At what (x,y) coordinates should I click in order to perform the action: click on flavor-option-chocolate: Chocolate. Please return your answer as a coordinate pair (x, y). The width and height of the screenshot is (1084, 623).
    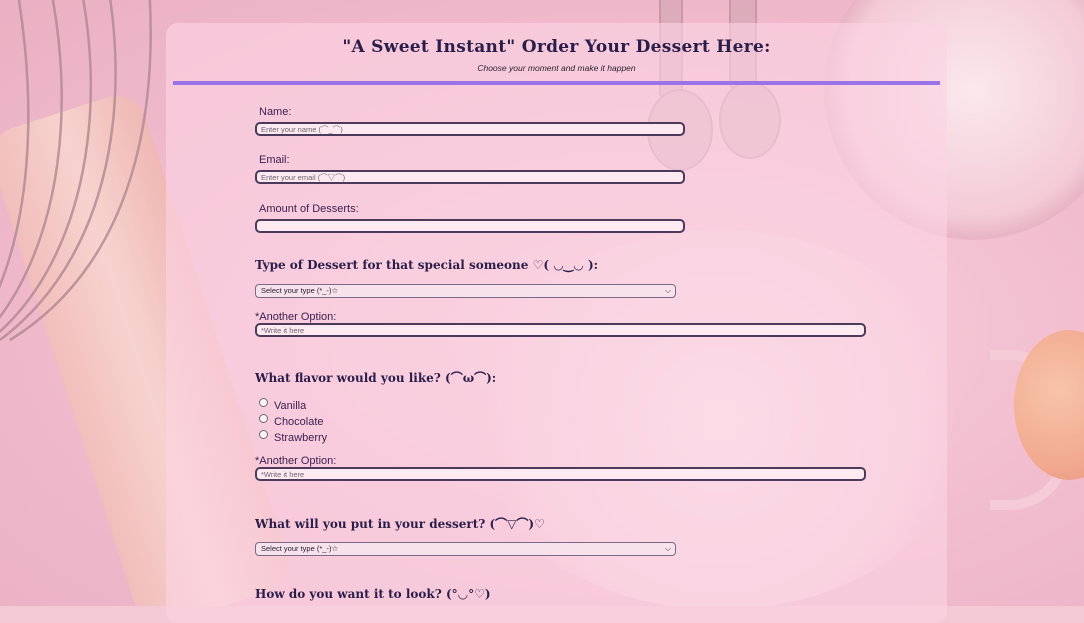
    Looking at the image, I should click on (291, 421).